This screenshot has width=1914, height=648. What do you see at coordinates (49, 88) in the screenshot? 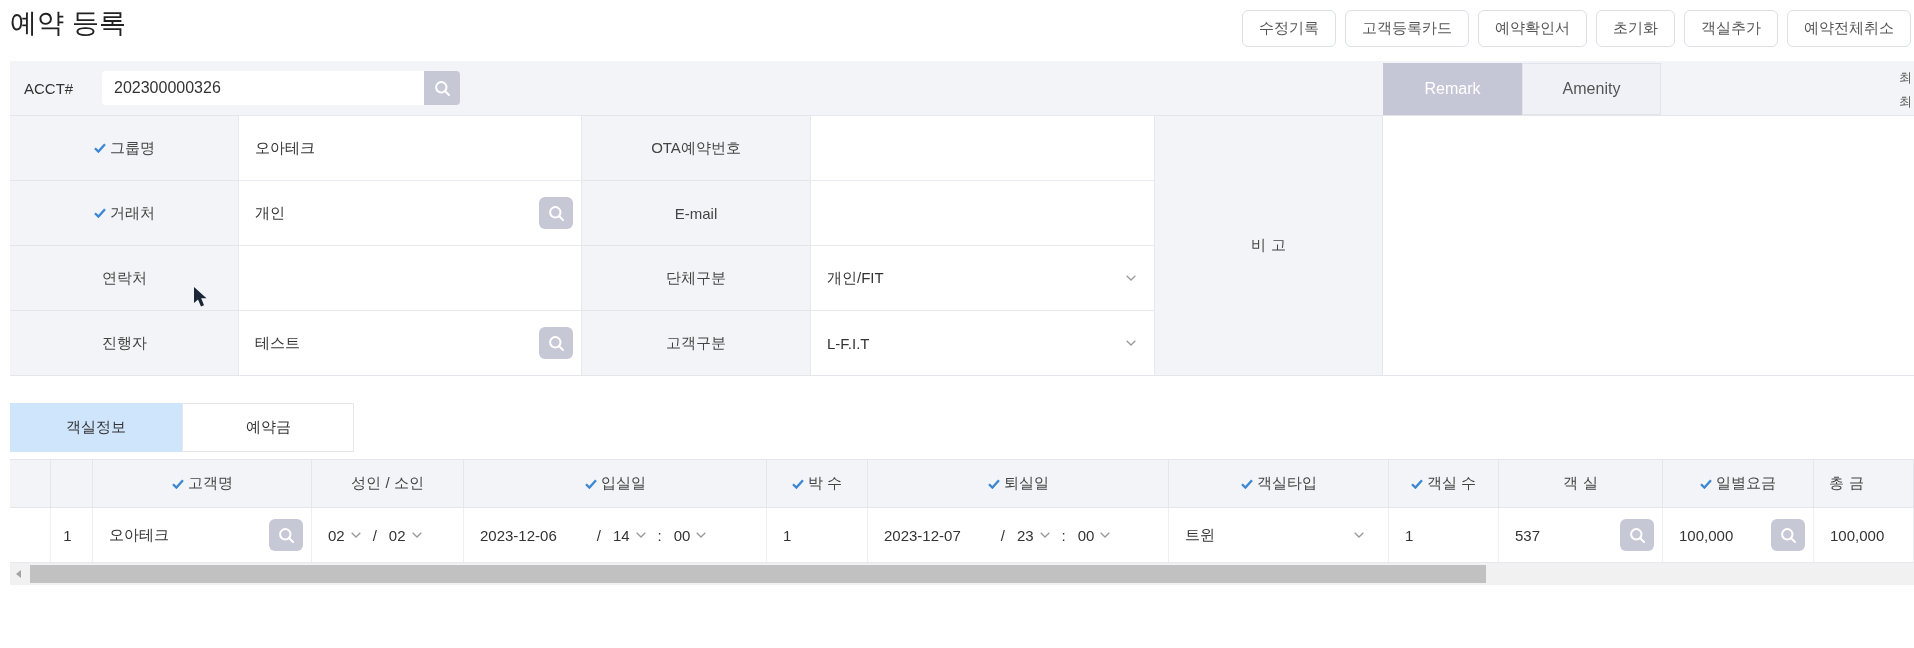
I see `account-label: ACCT#` at bounding box center [49, 88].